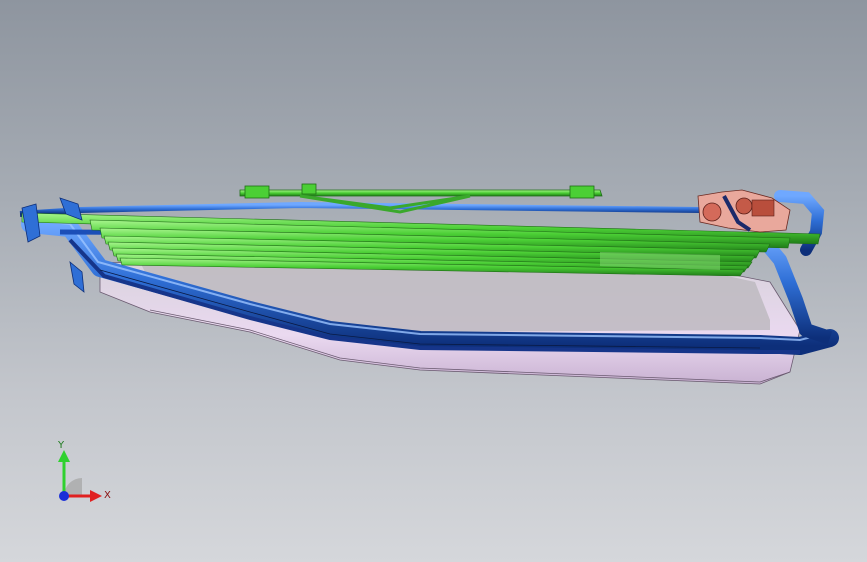  What do you see at coordinates (257, 192) in the screenshot?
I see `rail-block-left` at bounding box center [257, 192].